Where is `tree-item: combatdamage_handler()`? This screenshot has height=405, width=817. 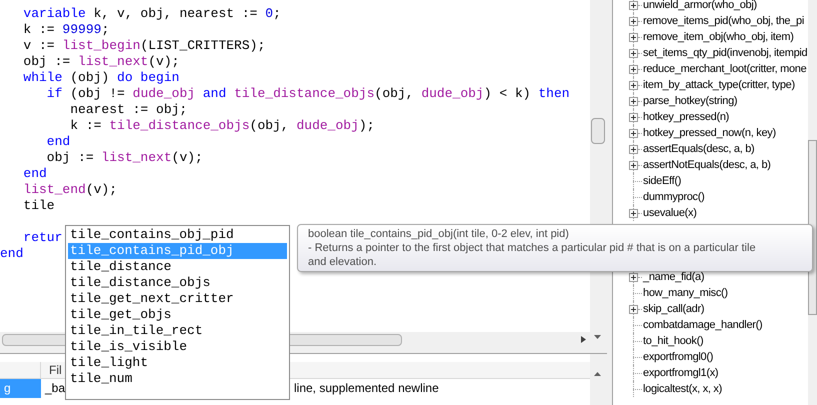
tree-item: combatdamage_handler() is located at coordinates (702, 325).